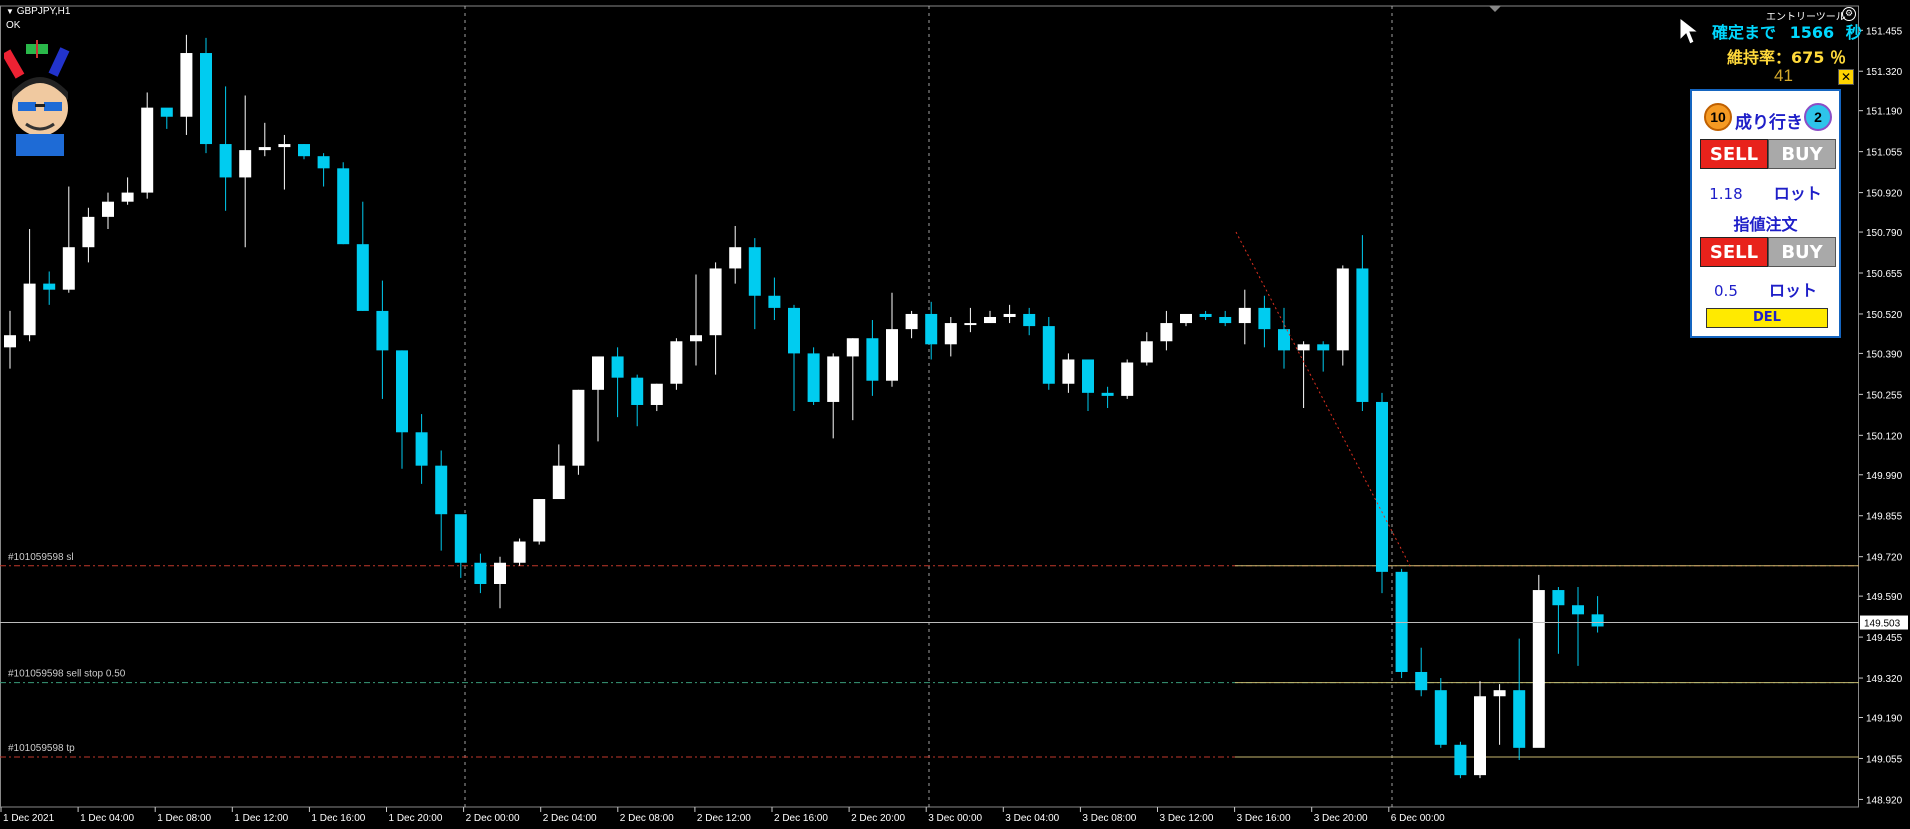  Describe the element at coordinates (1725, 194) in the screenshot. I see `market-lot-value: 1.18` at that location.